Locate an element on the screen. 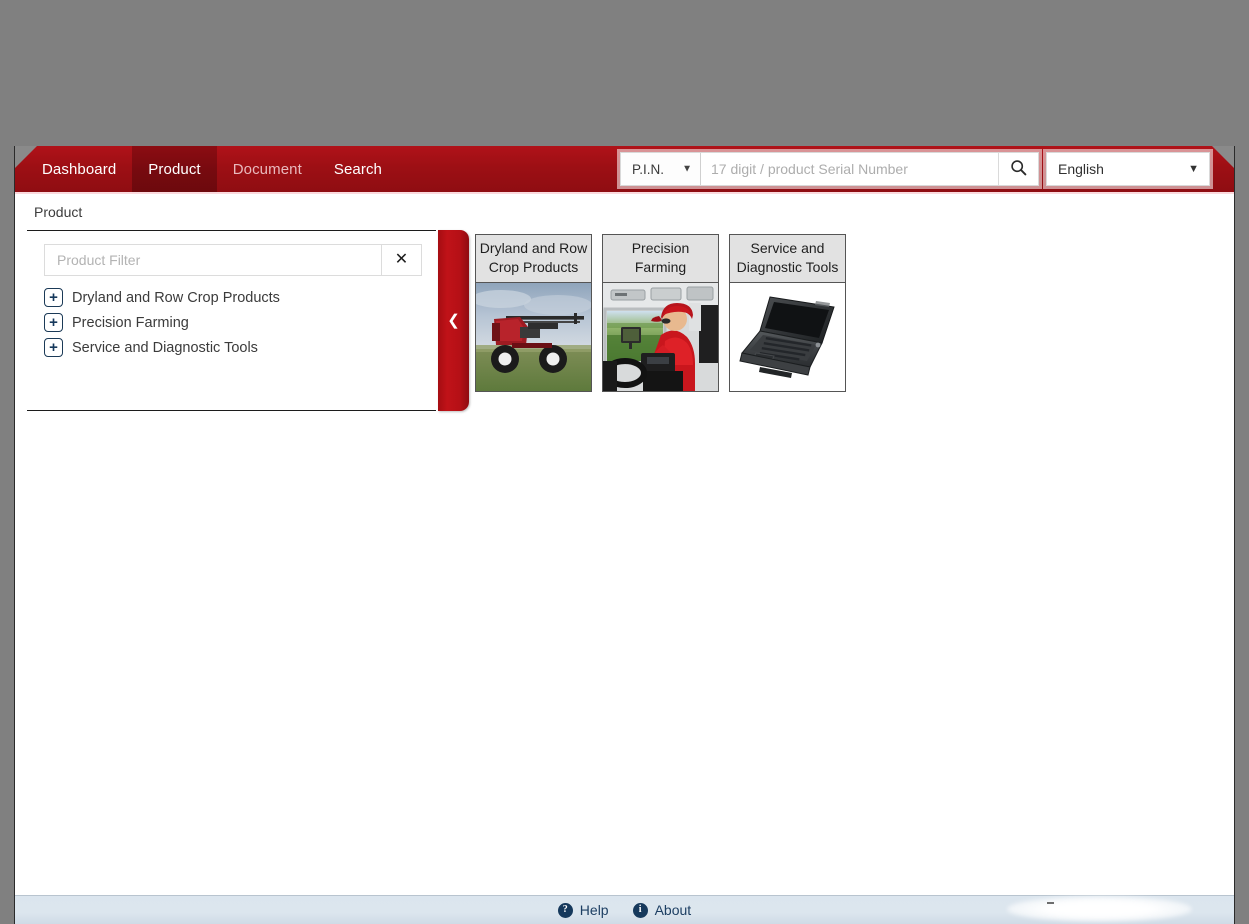 The width and height of the screenshot is (1249, 924). search-button is located at coordinates (1018, 169).